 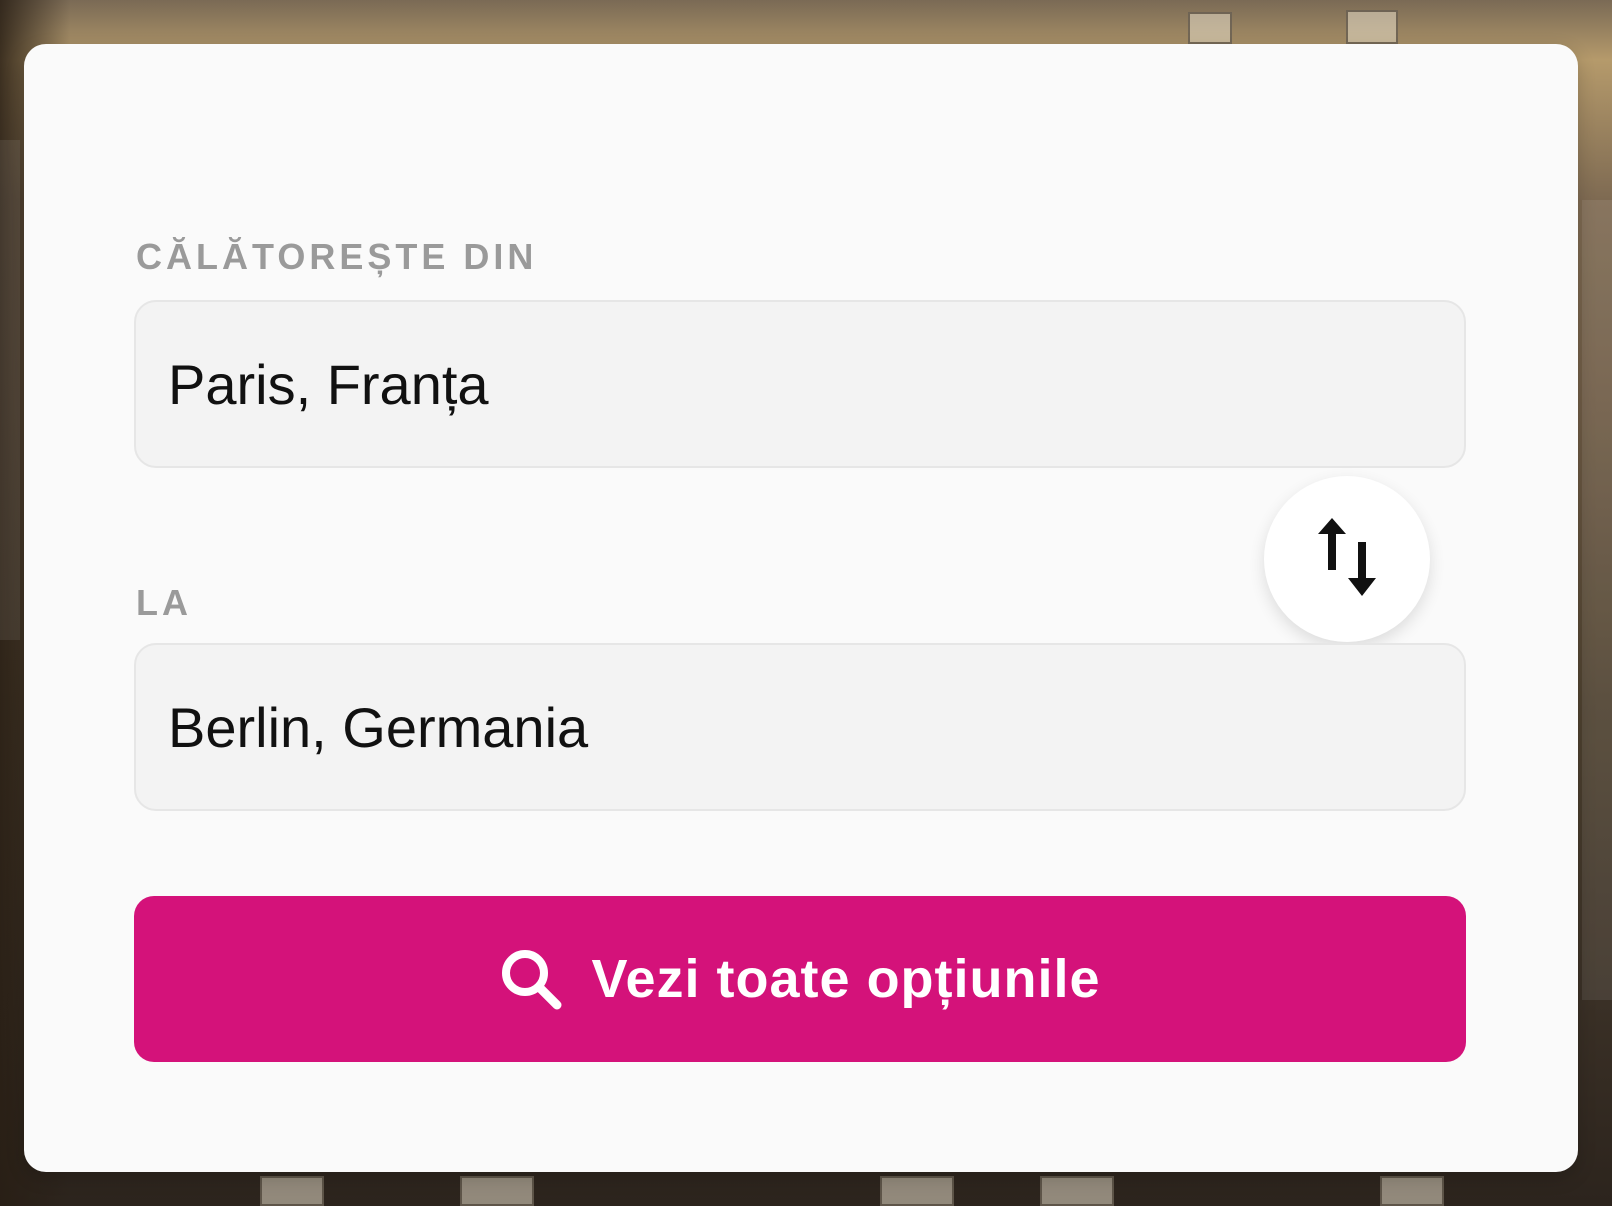 I want to click on from-field: Paris, Franța, so click(x=800, y=384).